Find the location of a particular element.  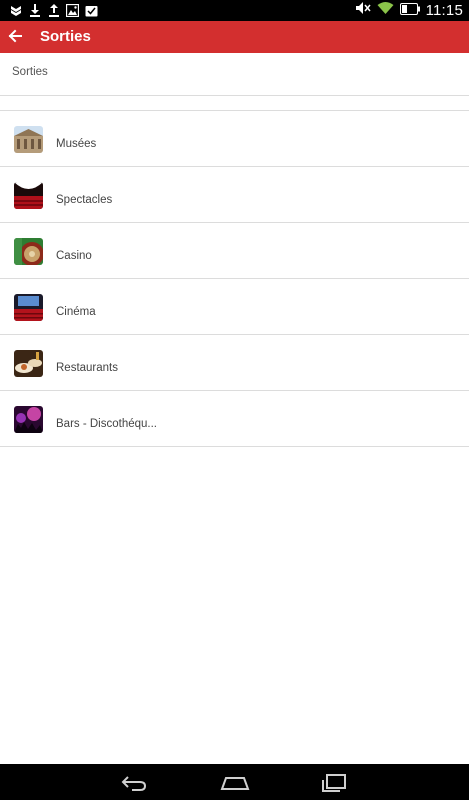

upload-icon is located at coordinates (53, 10).